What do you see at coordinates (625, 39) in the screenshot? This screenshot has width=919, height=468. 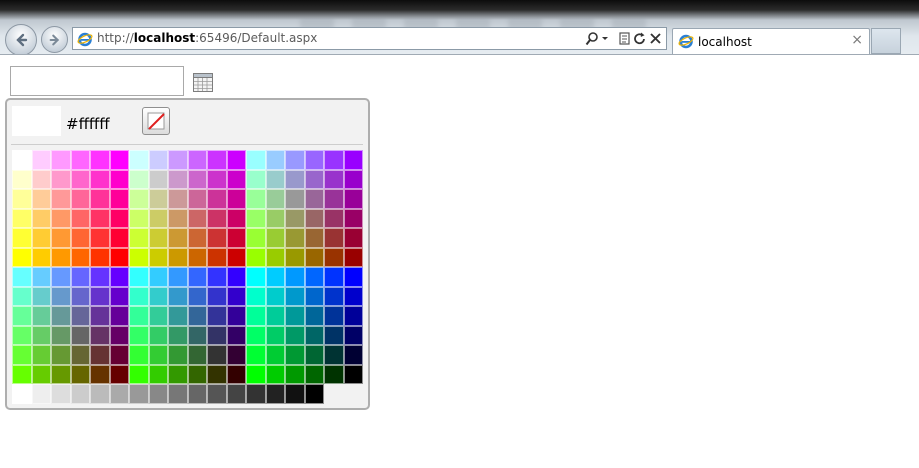 I see `compatibility-icon` at bounding box center [625, 39].